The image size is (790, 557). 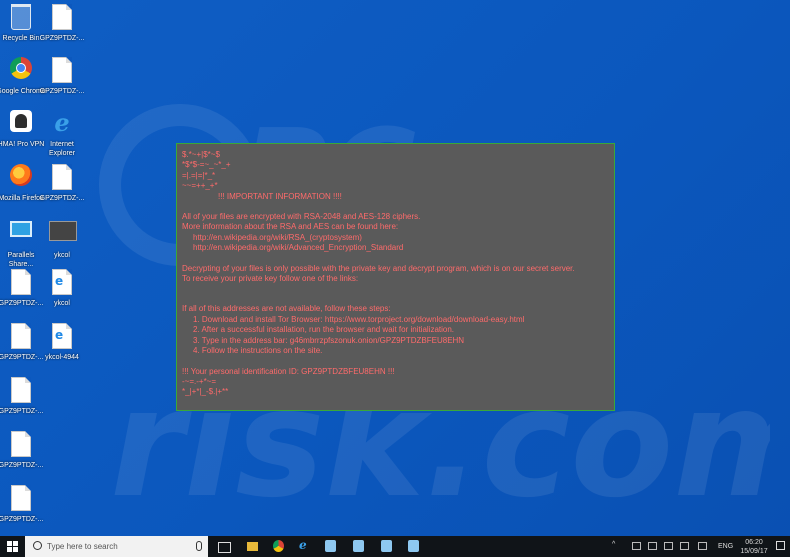 What do you see at coordinates (199, 175) in the screenshot?
I see `ascii-art-line: =|.=|=|*_*` at bounding box center [199, 175].